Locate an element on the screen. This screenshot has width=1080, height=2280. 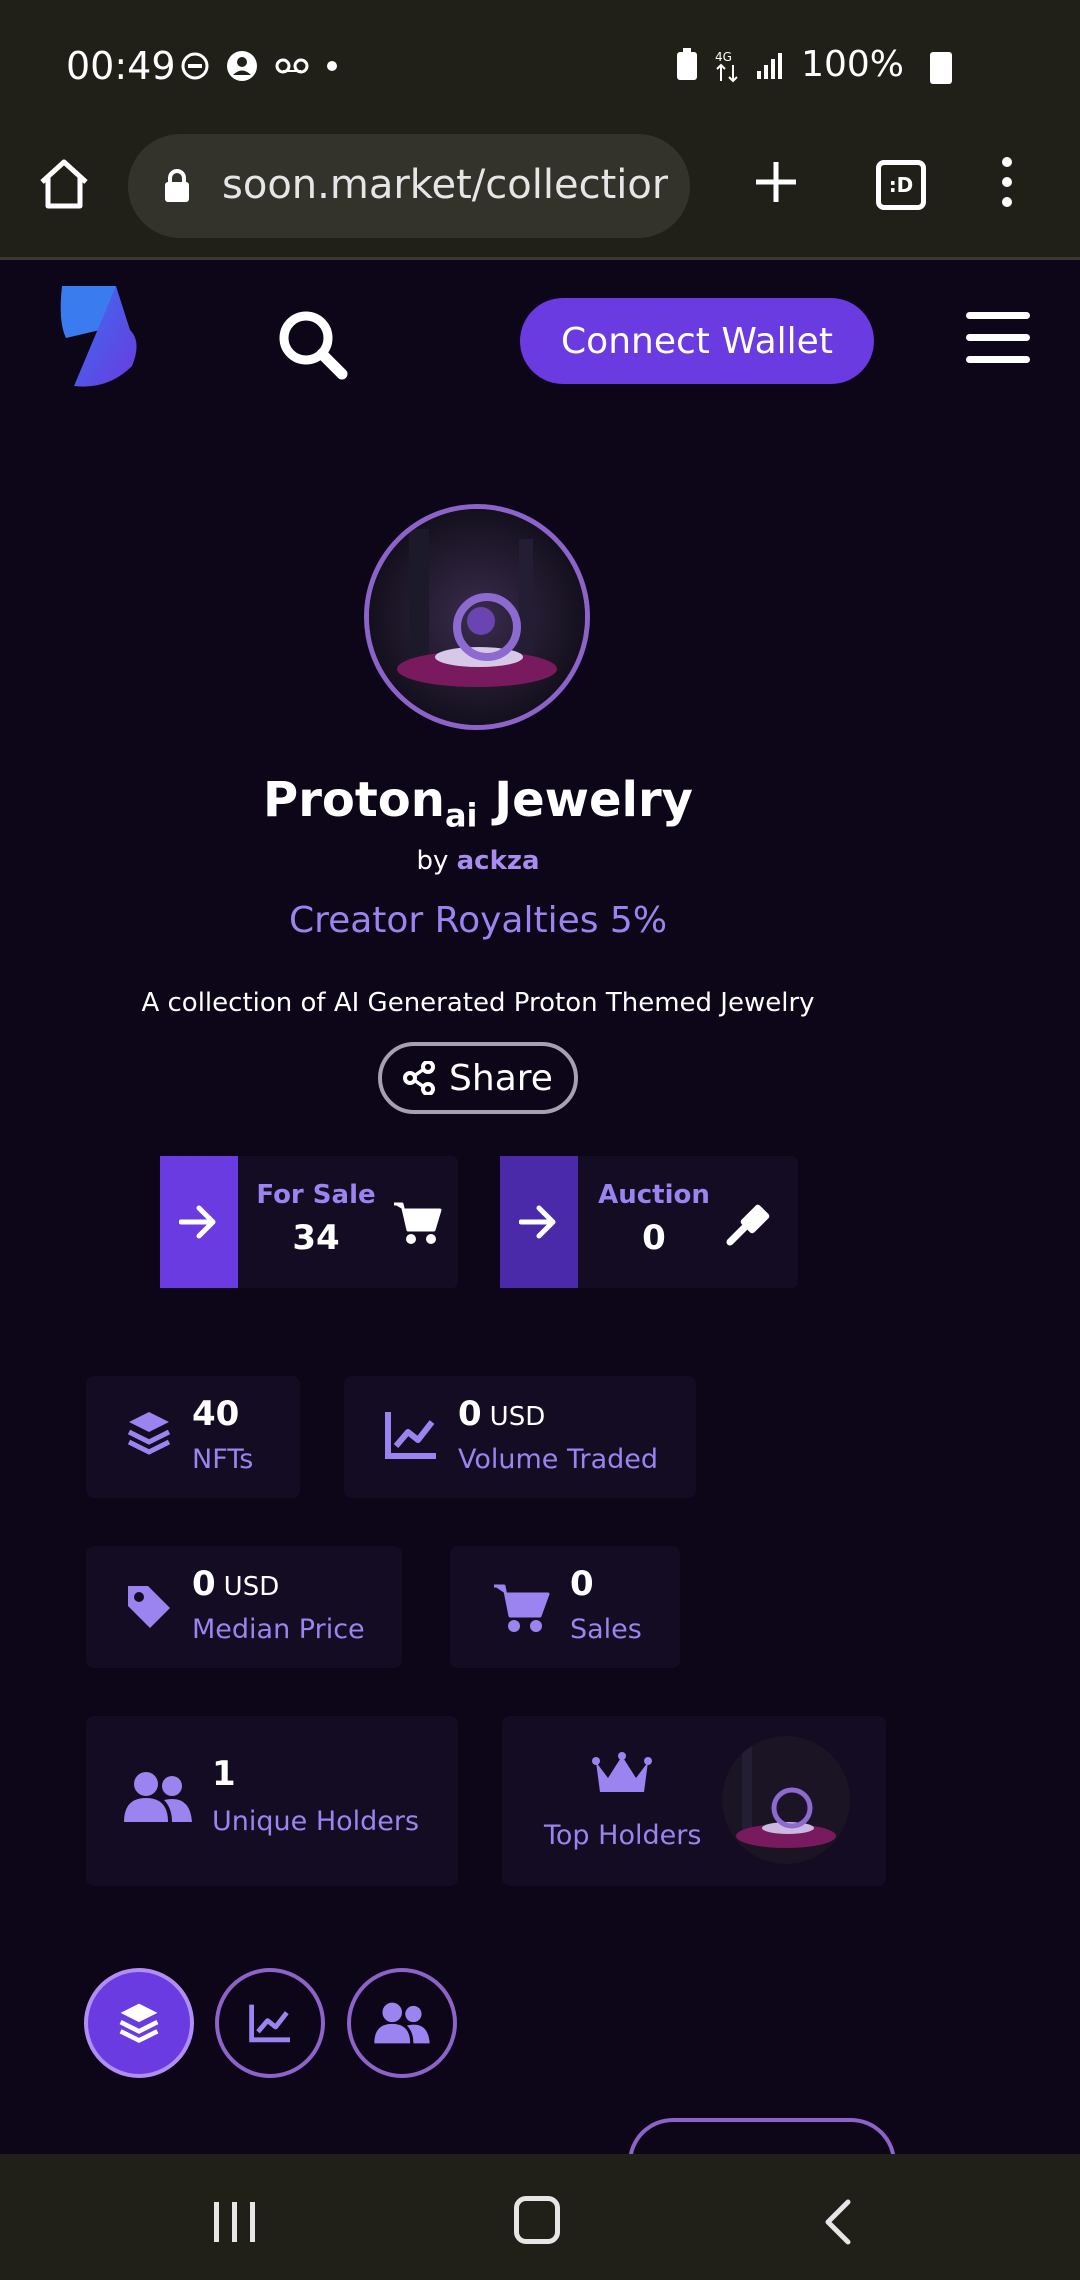
gavel-icon is located at coordinates (748, 1225).